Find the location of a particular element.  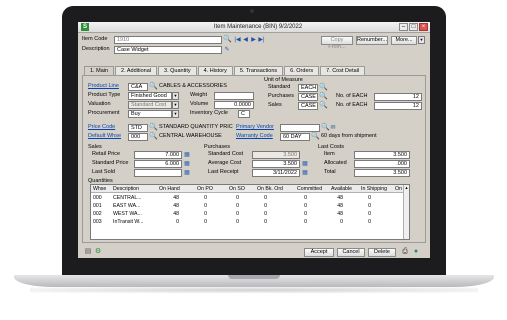

table-row: 000 CENTRAL... 48 0 0 0 0 48 0 is located at coordinates (247, 198).